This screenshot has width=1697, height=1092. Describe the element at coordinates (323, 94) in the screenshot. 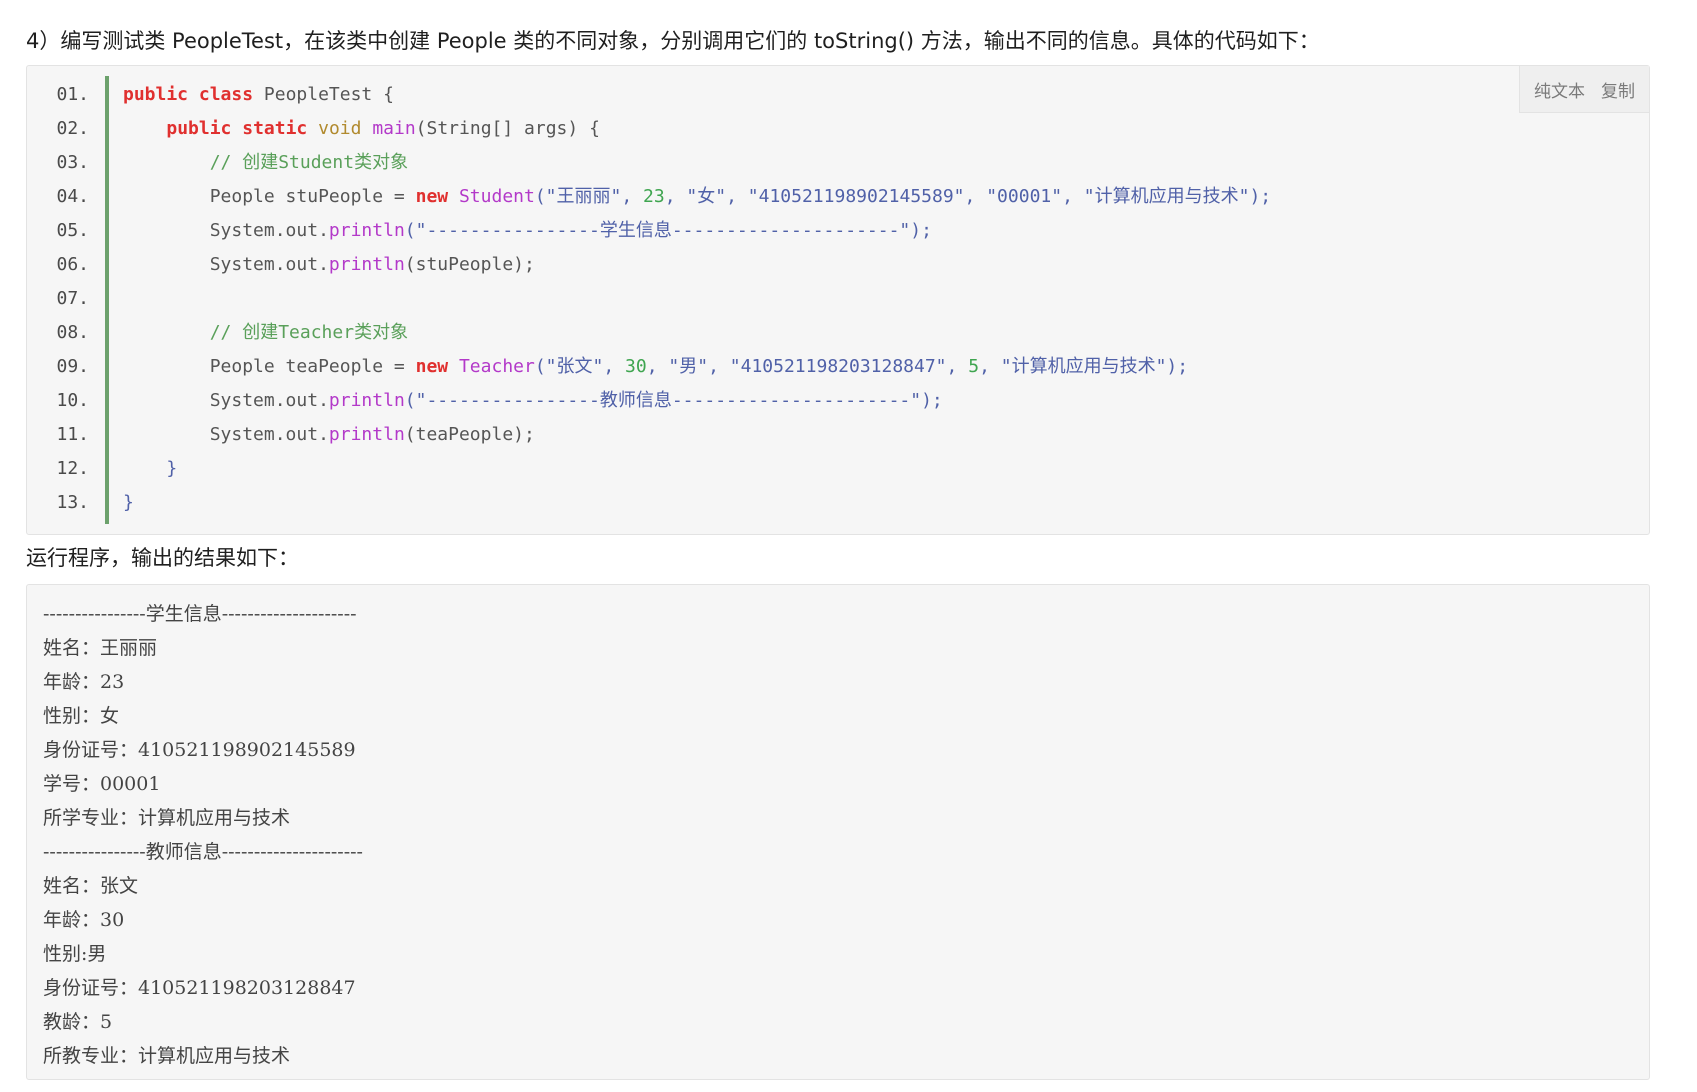

I see `code-text: PeopleTest {` at that location.